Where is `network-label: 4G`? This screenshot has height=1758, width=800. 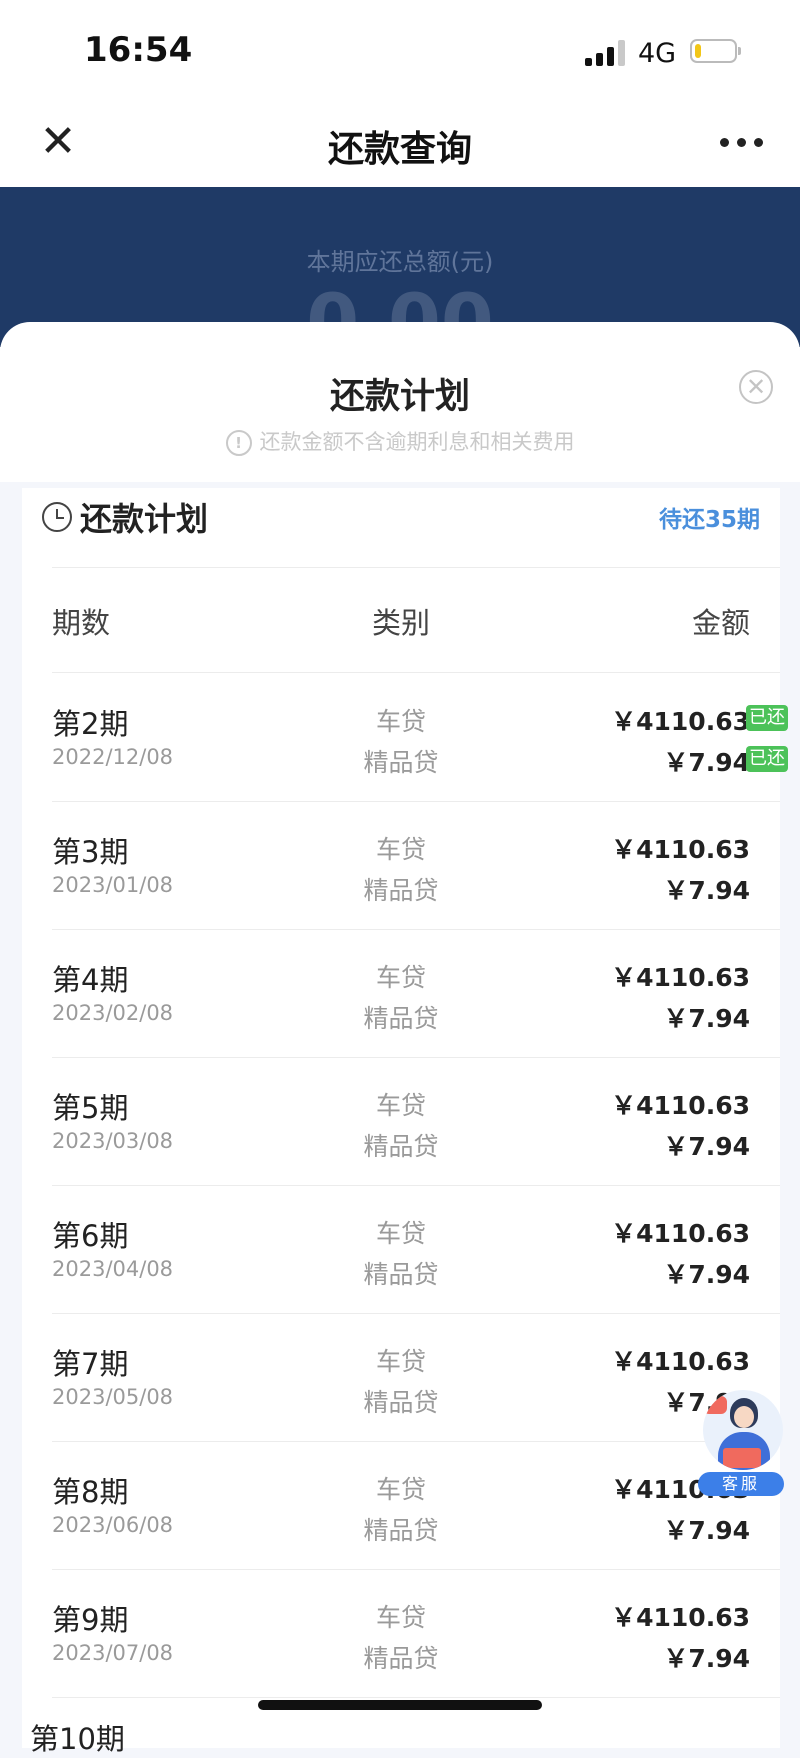
network-label: 4G is located at coordinates (657, 53).